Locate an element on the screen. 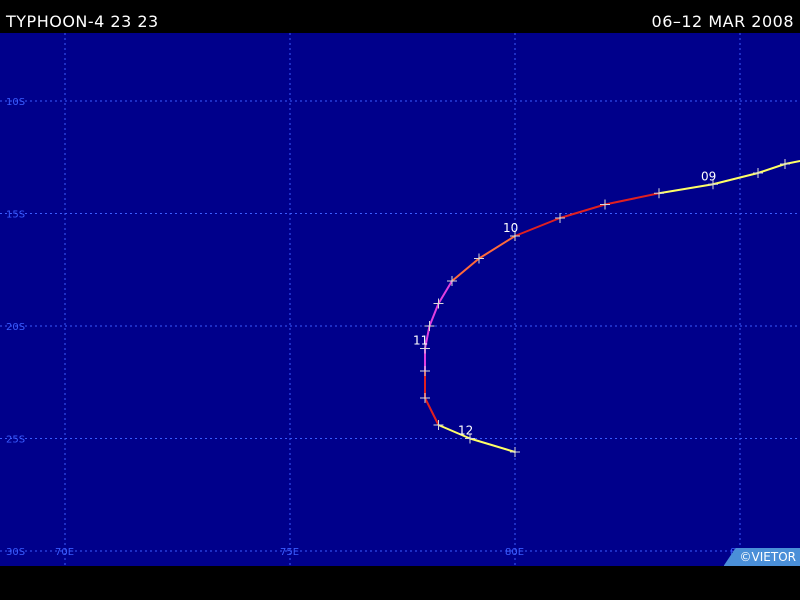 The height and width of the screenshot is (600, 800). lat-label: 30S is located at coordinates (15, 552).